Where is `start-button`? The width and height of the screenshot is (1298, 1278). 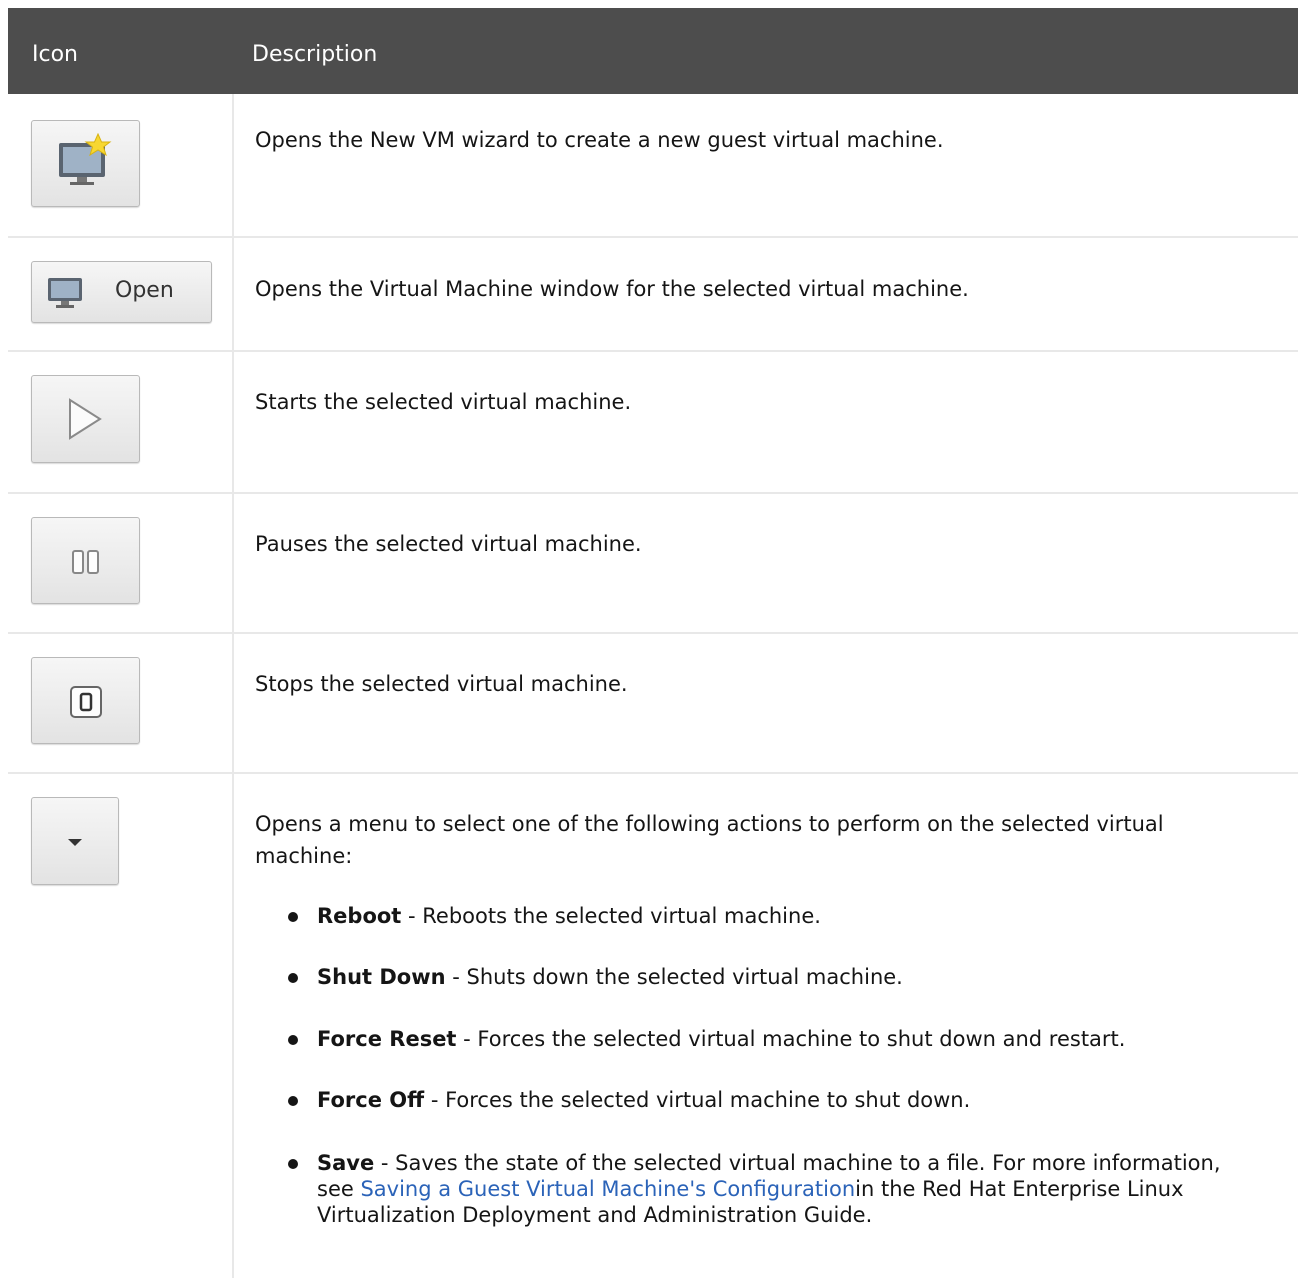
start-button is located at coordinates (85, 419).